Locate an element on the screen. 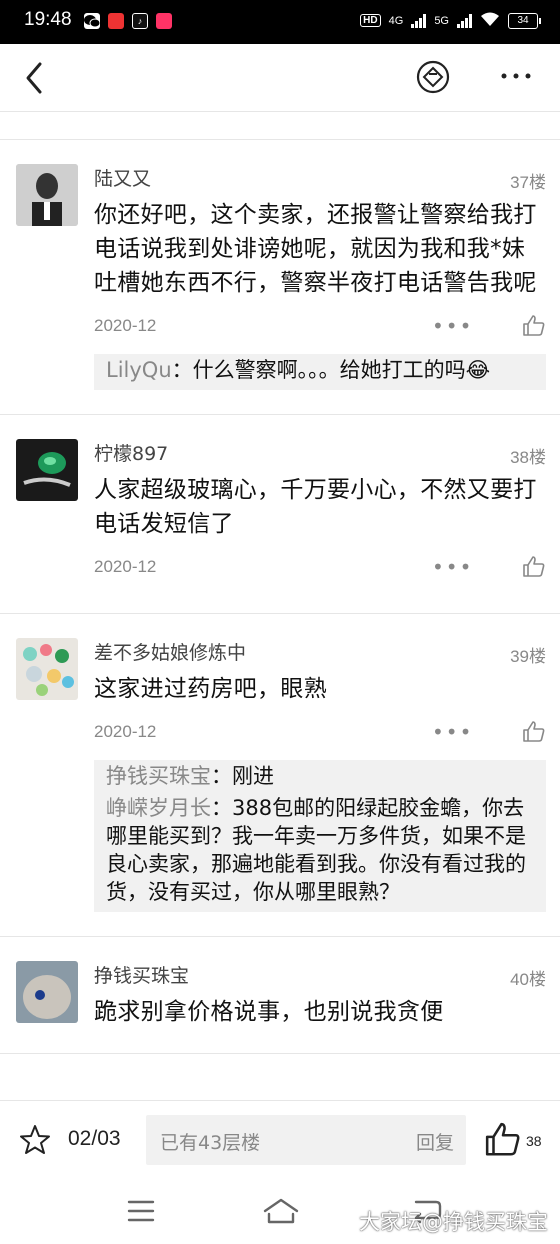 The image size is (560, 1244). recent-apps-button is located at coordinates (141, 1211).